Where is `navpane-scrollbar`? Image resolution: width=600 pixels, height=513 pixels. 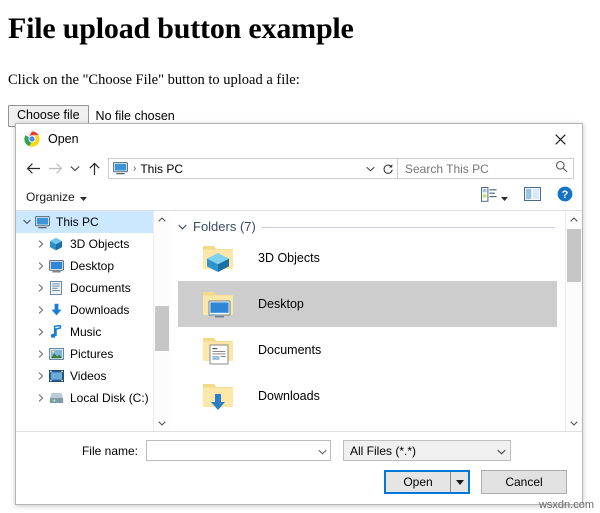 navpane-scrollbar is located at coordinates (161, 321).